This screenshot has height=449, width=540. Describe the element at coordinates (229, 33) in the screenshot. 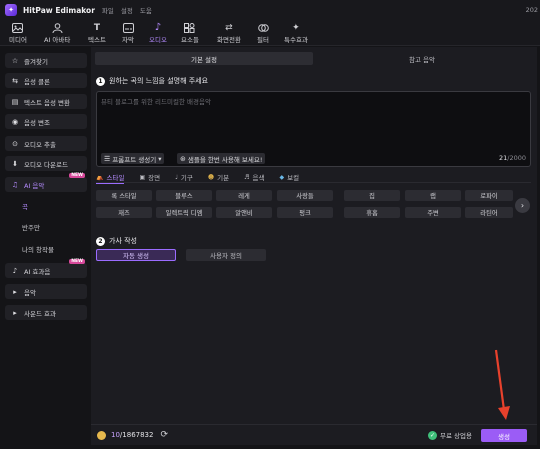

I see `tool-transition: ⇄ 화면전환` at that location.